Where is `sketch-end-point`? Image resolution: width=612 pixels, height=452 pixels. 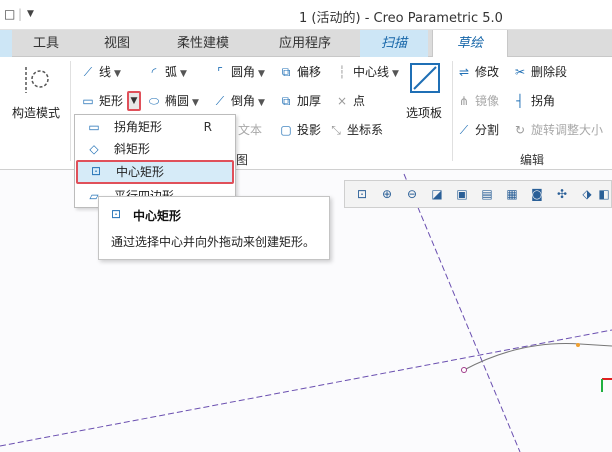
sketch-end-point is located at coordinates (578, 345).